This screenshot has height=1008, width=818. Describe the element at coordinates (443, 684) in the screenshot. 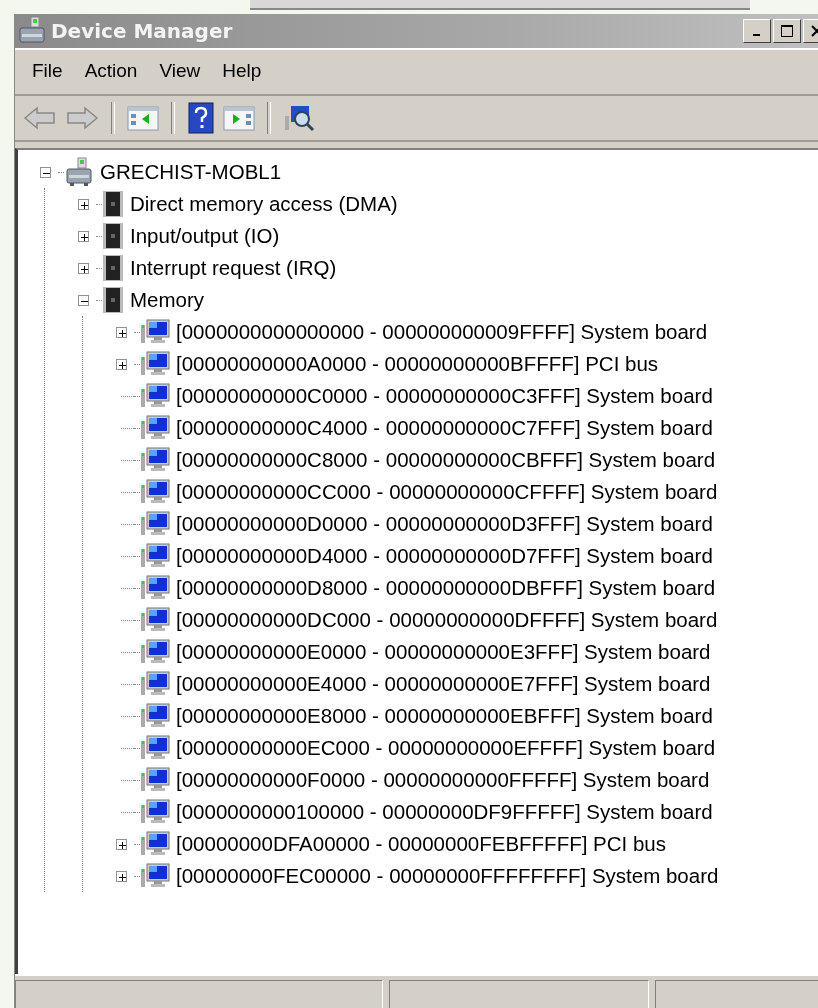

I see `tree-item: [00000000000E4000 - 00000000000E7FFF] System board` at that location.